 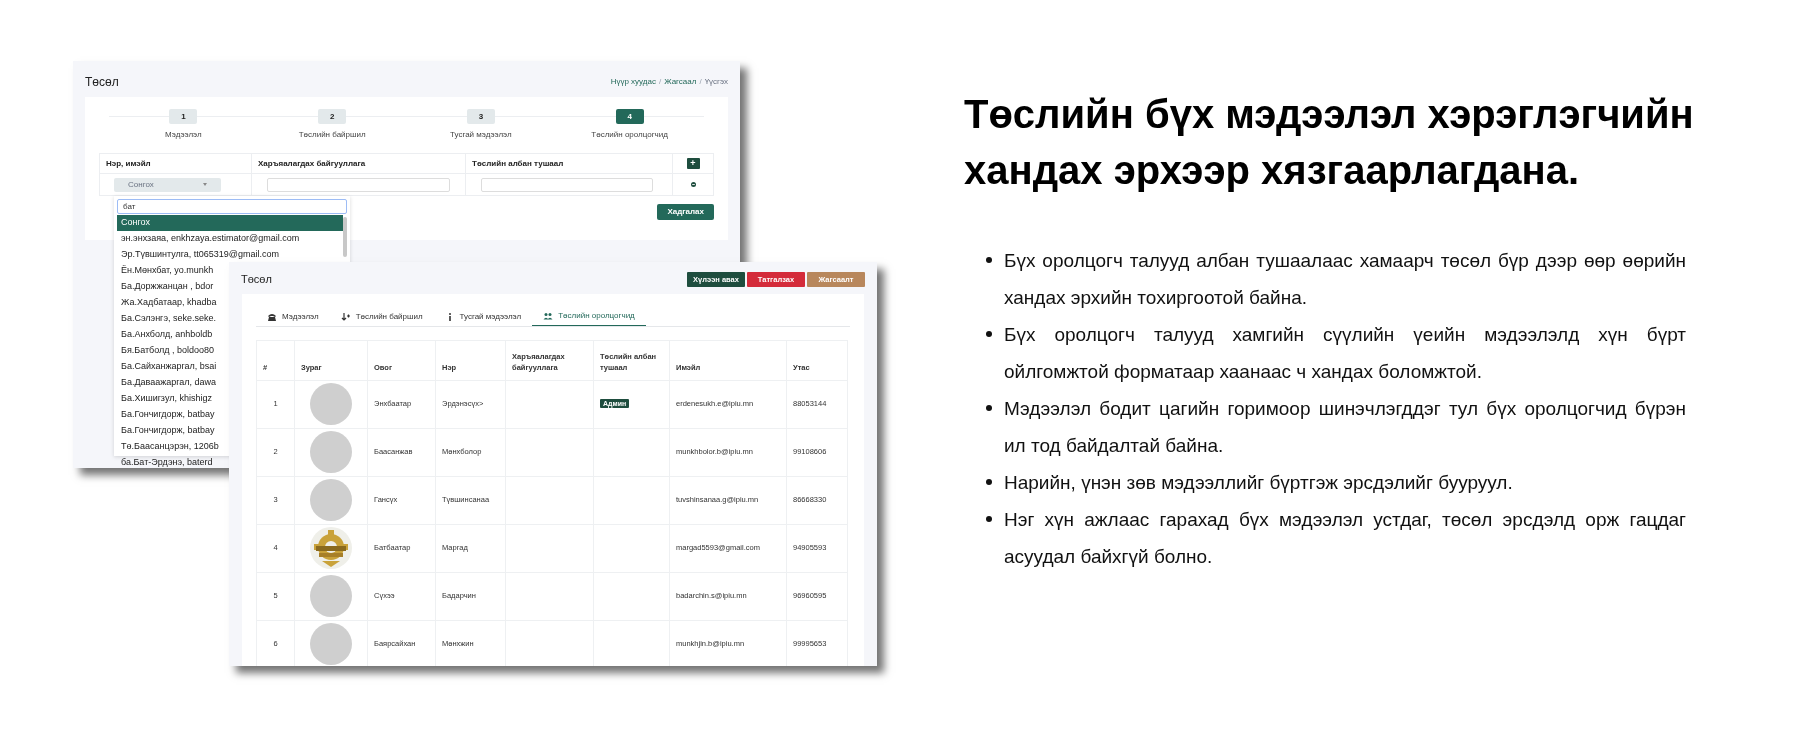 I want to click on users-icon, so click(x=548, y=316).